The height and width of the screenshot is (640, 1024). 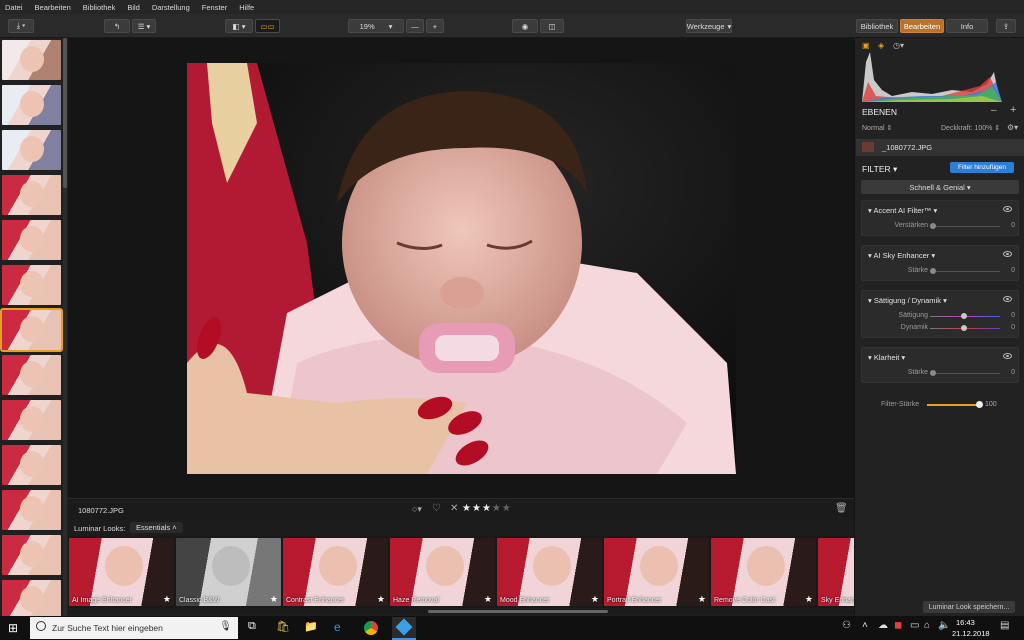 What do you see at coordinates (1013, 110) in the screenshot?
I see `add-layer-icon: +` at bounding box center [1013, 110].